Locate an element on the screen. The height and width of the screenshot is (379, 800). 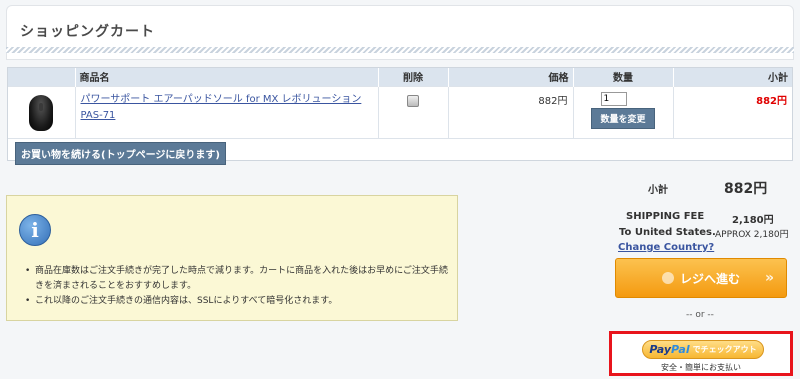
product-name-cell: パワーサポート エアーパッドソール for MX レボリューション PAS-71 is located at coordinates (227, 111).